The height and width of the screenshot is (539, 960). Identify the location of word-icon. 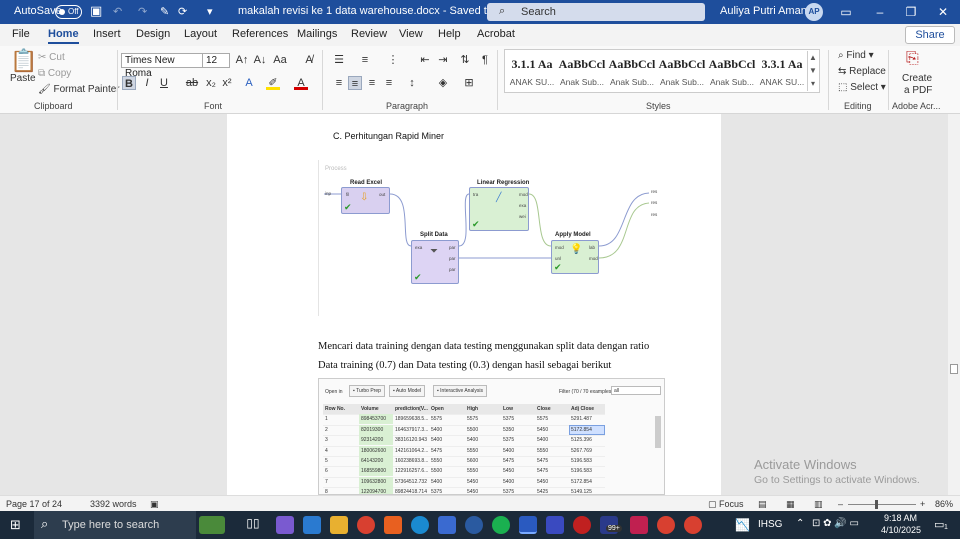
(528, 525).